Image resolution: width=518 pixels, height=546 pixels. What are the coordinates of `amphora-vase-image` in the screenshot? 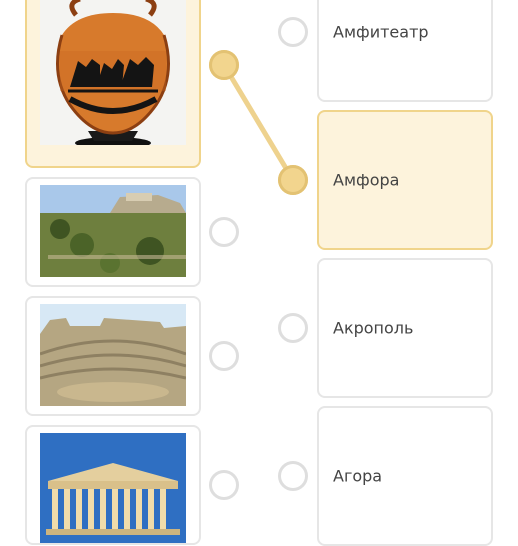 It's located at (113, 72).